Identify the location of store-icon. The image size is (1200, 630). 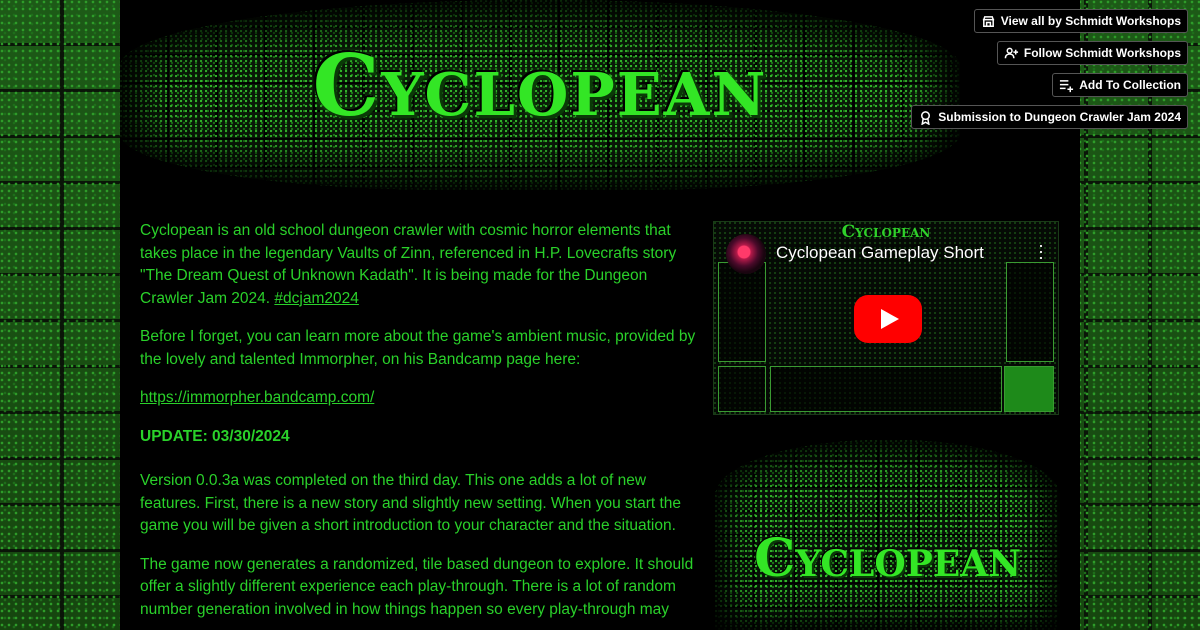
(988, 21).